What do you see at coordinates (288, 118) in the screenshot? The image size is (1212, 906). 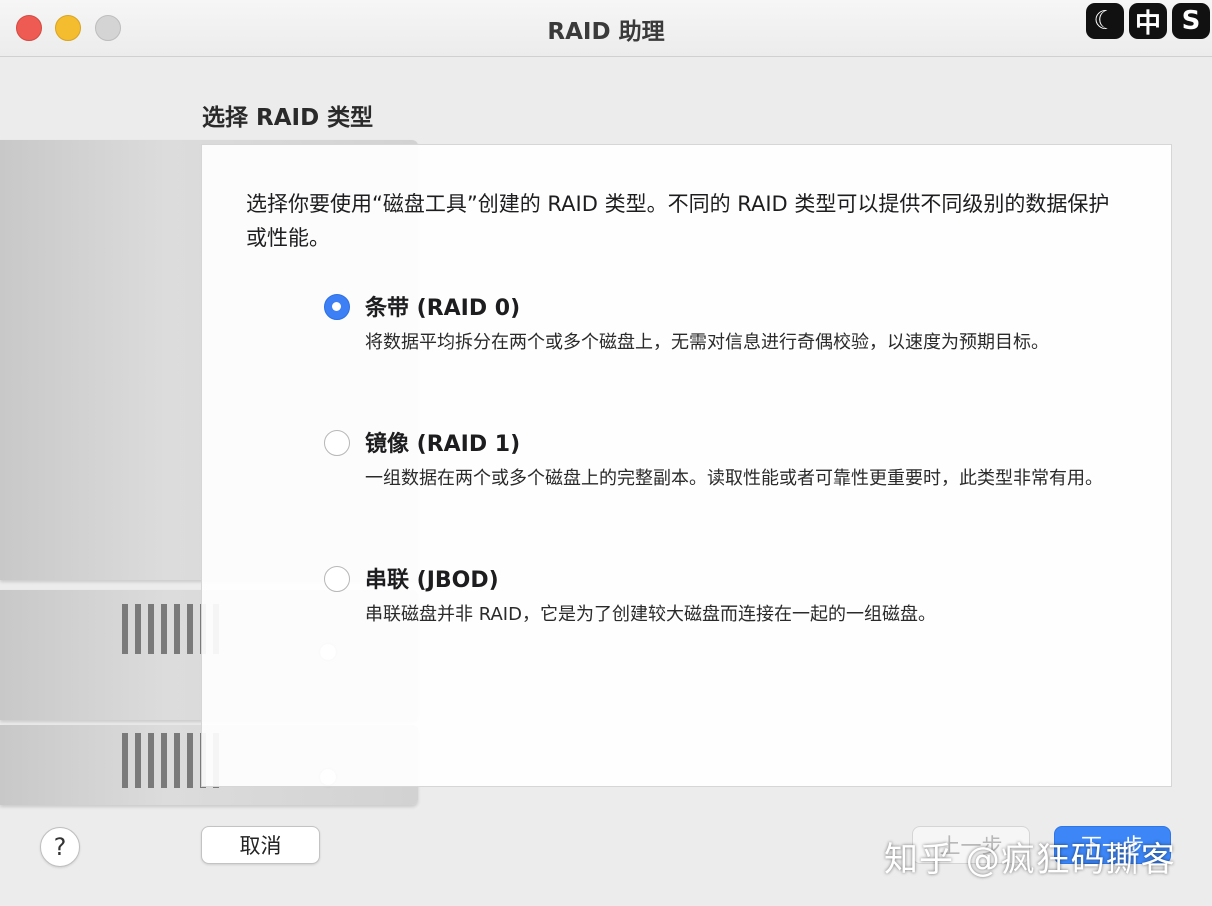 I see `page-title: 选择 RAID 类型` at bounding box center [288, 118].